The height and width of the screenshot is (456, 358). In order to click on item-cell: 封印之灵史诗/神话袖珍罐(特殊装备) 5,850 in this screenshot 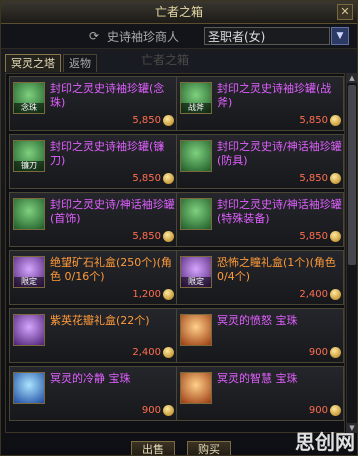, I will do `click(260, 219)`.